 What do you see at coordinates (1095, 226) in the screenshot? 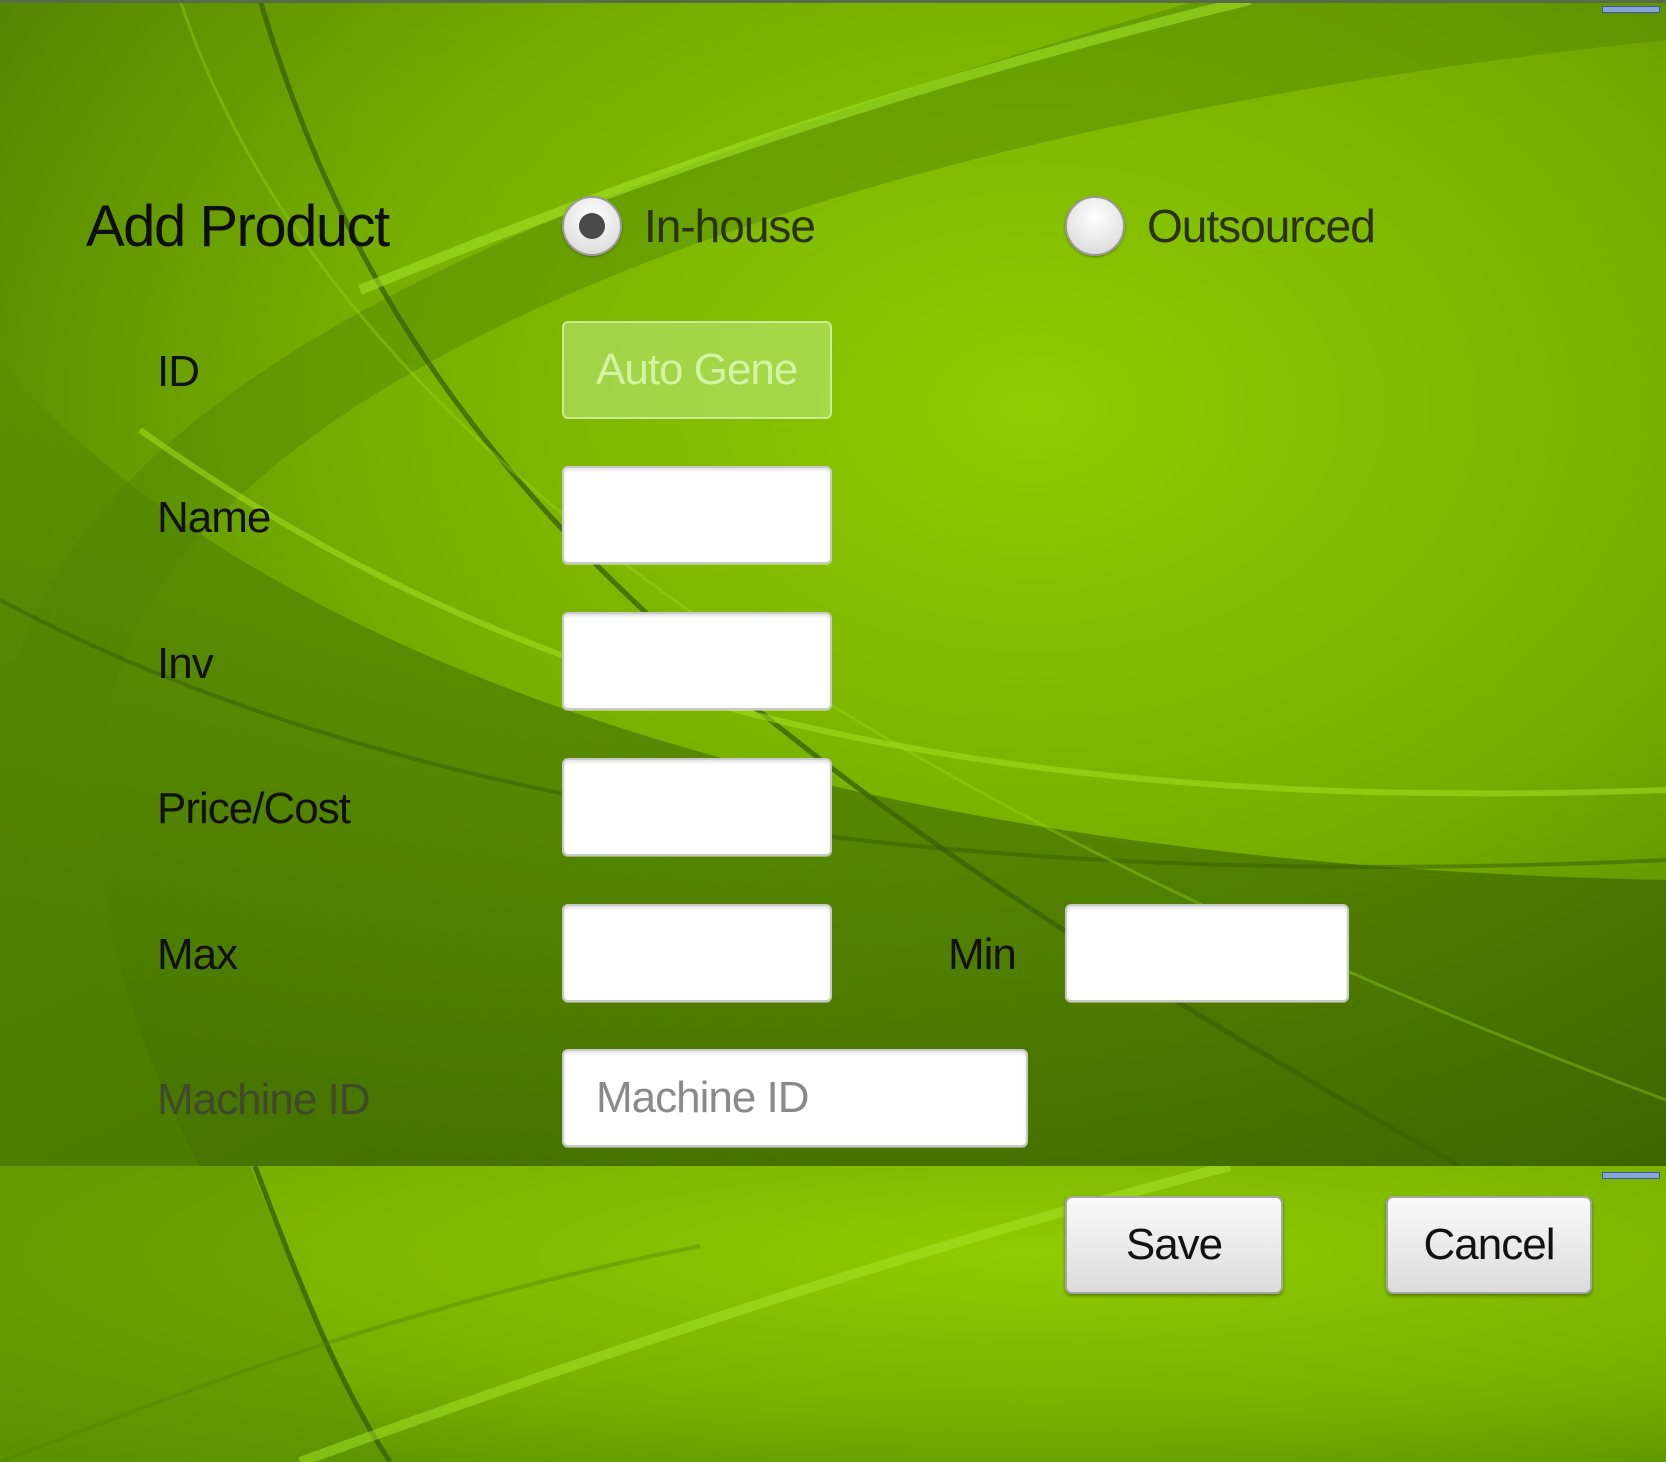
I see `radio-outsourced-indicator` at bounding box center [1095, 226].